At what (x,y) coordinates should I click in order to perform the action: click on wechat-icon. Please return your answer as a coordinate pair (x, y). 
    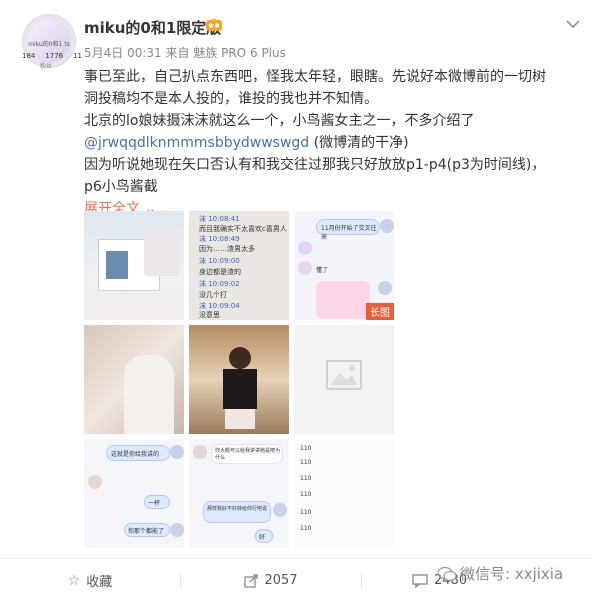
    Looking at the image, I should click on (447, 574).